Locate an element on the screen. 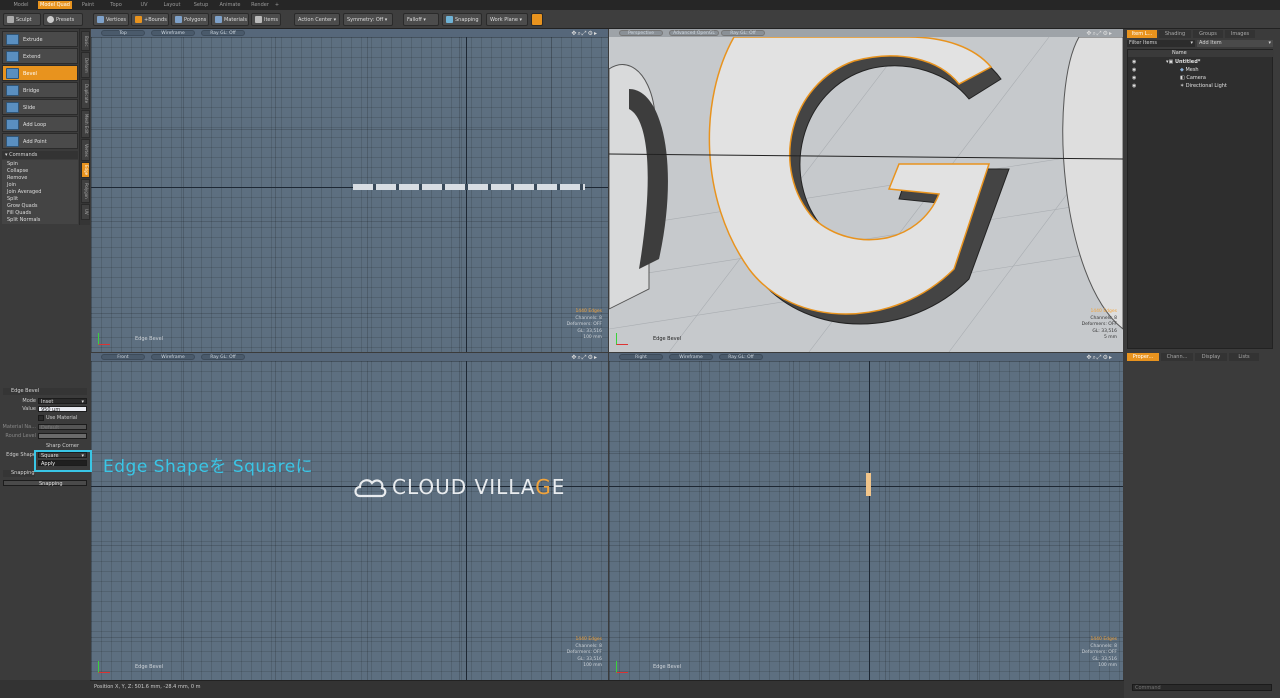  extrude-tool-button: Extrude is located at coordinates (40, 39).